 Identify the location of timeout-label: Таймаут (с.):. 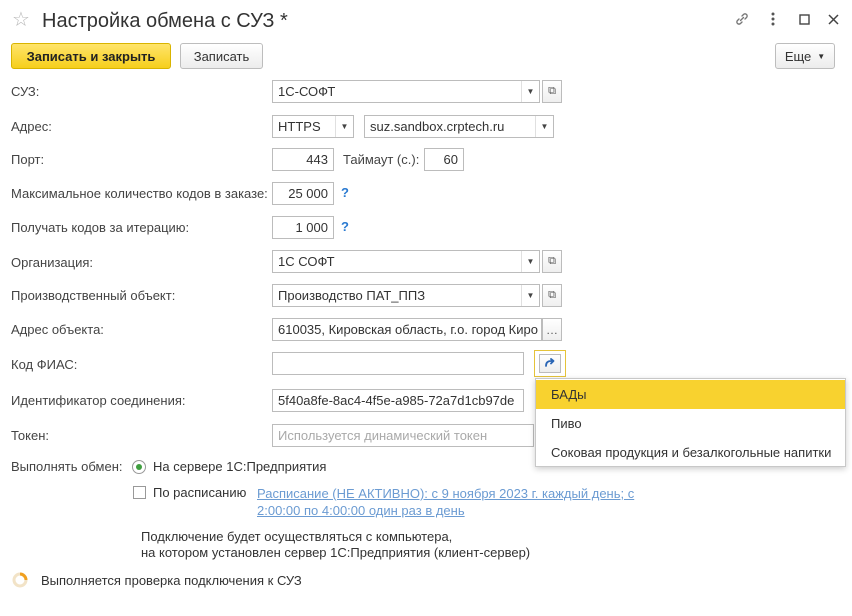
(381, 159).